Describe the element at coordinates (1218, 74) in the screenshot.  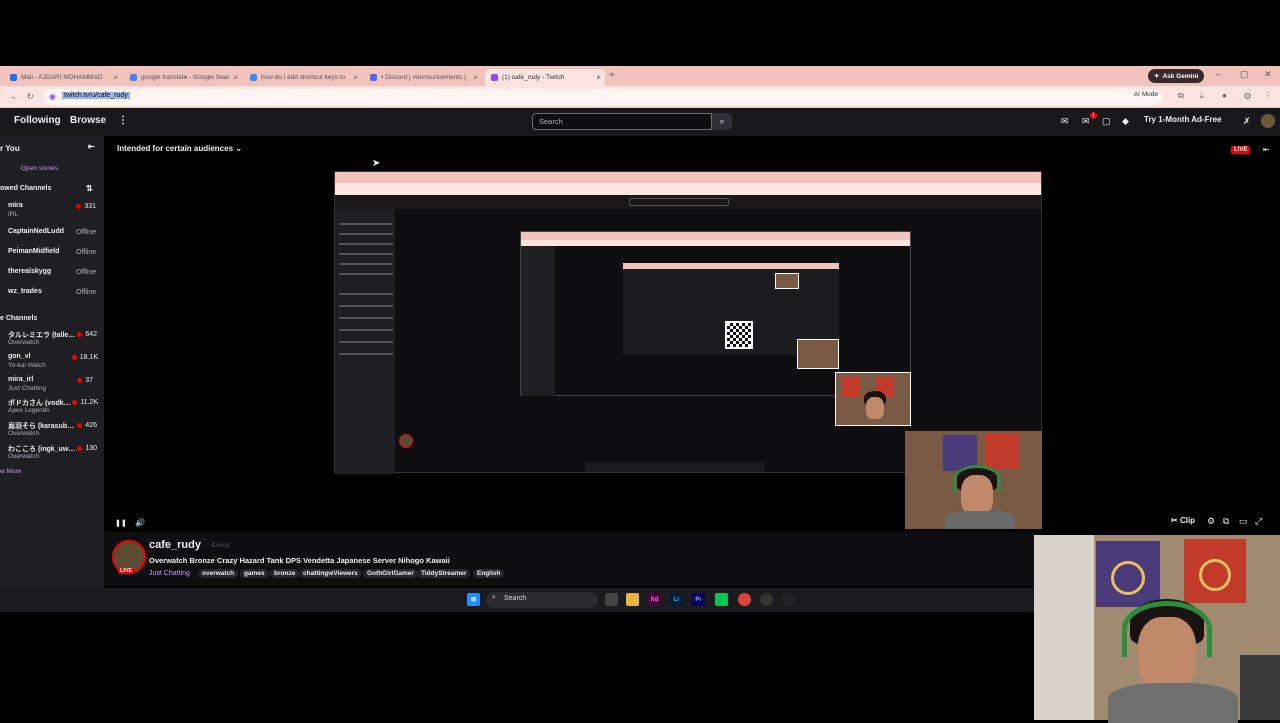
I see `minimize-icon: –` at that location.